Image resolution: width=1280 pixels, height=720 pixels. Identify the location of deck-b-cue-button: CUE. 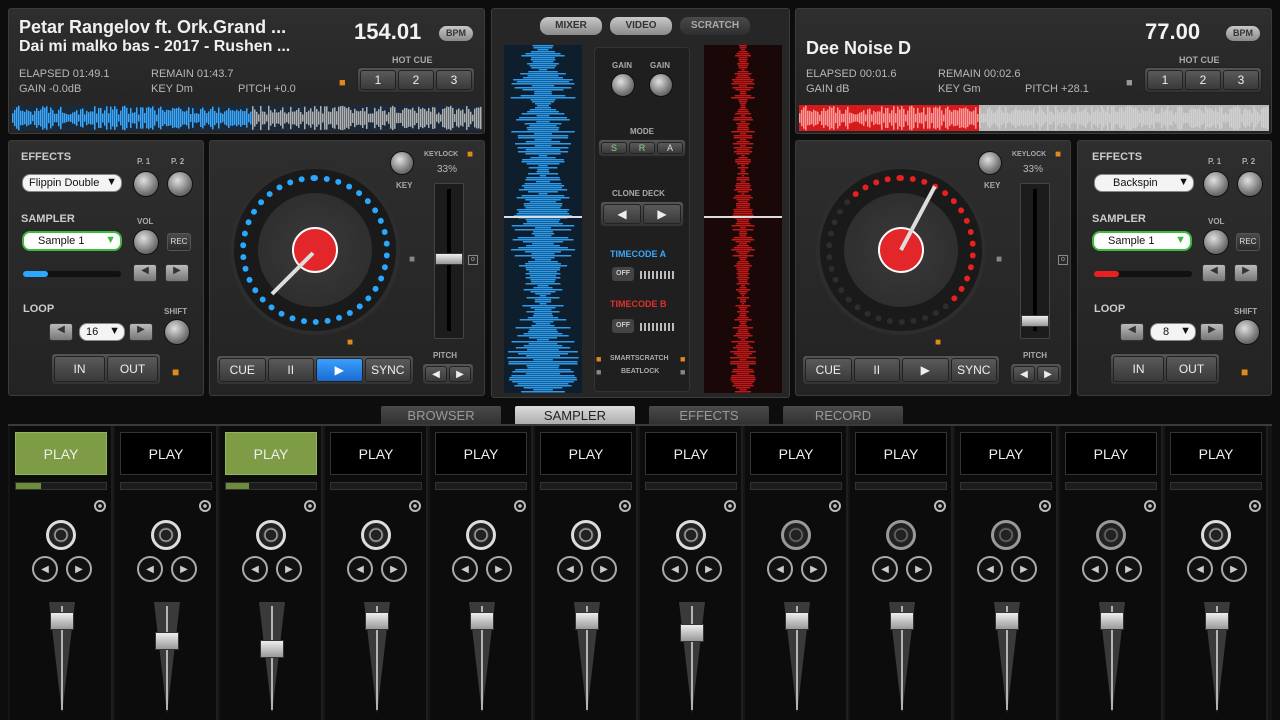
(828, 370).